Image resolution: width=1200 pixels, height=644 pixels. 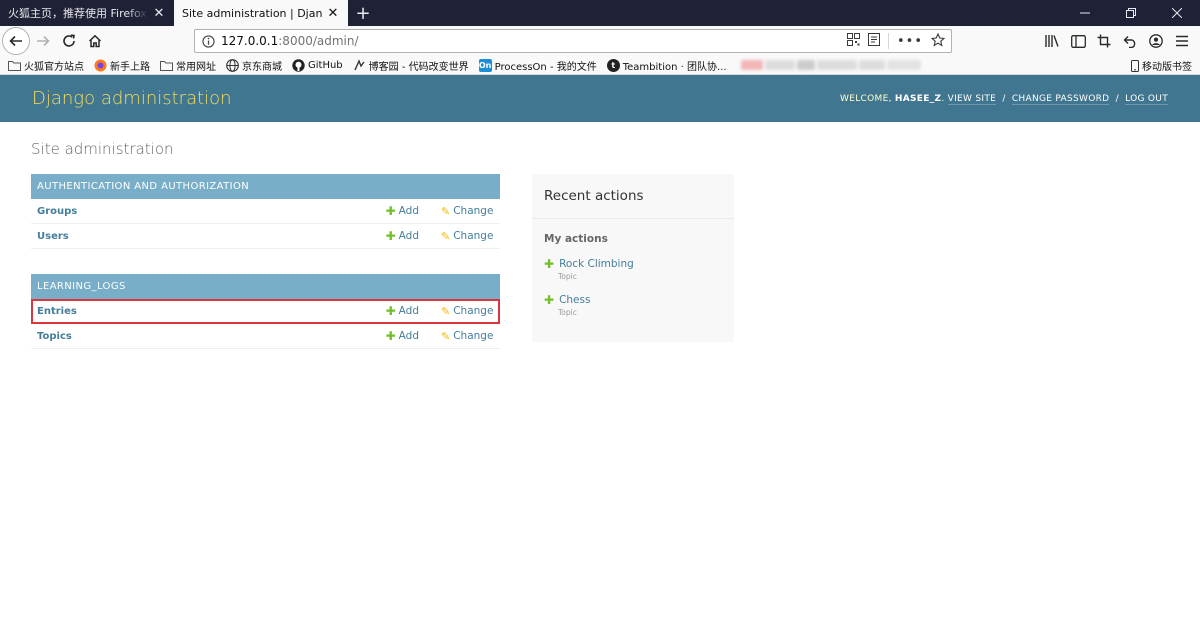 What do you see at coordinates (473, 211) in the screenshot?
I see `change-label: Change` at bounding box center [473, 211].